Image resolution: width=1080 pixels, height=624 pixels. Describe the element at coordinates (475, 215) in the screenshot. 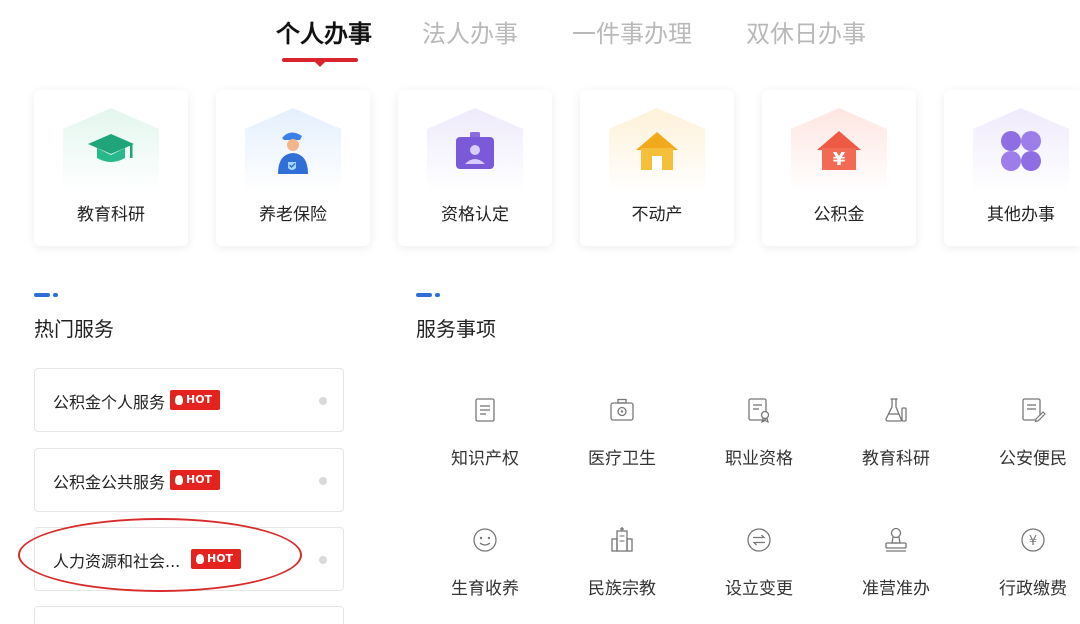

I see `category-label: 资格认定` at that location.